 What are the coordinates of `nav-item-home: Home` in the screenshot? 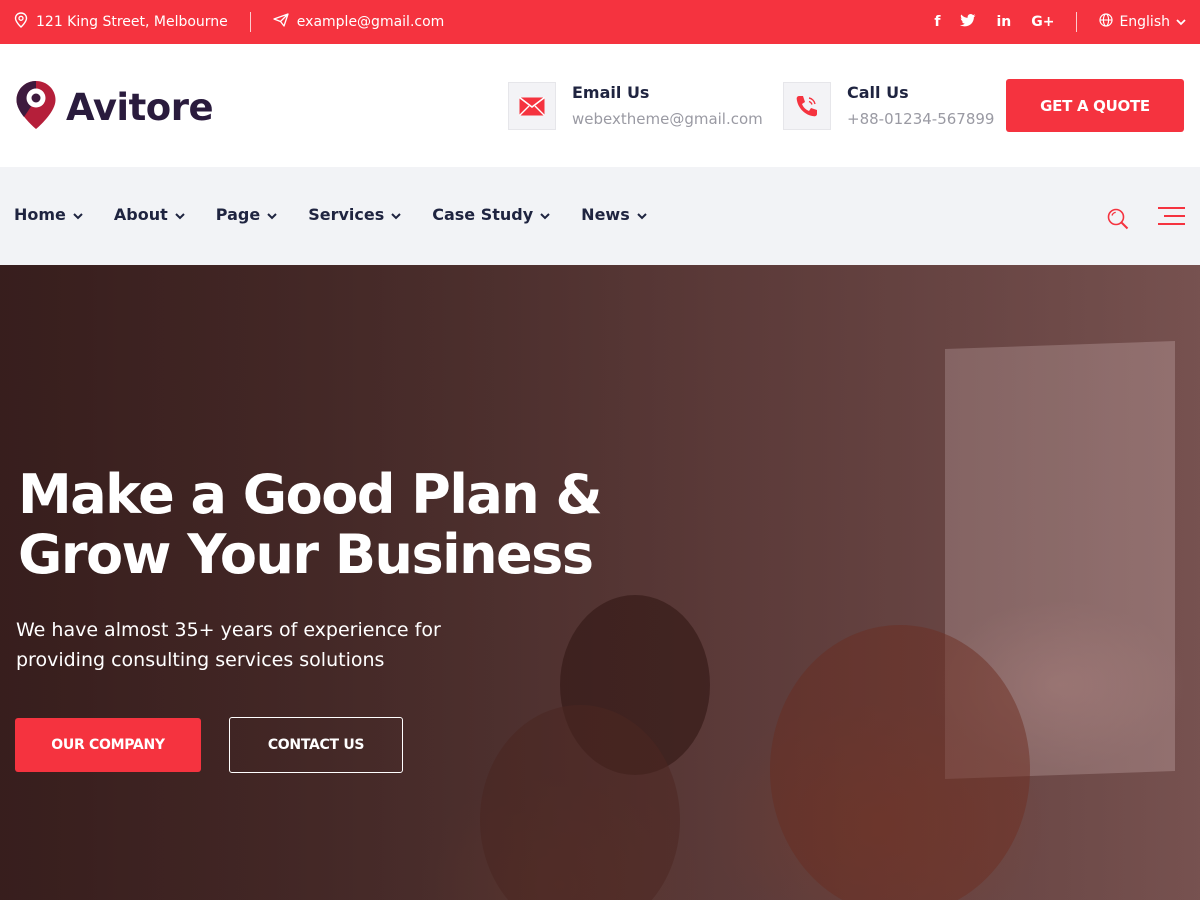 It's located at (48, 214).